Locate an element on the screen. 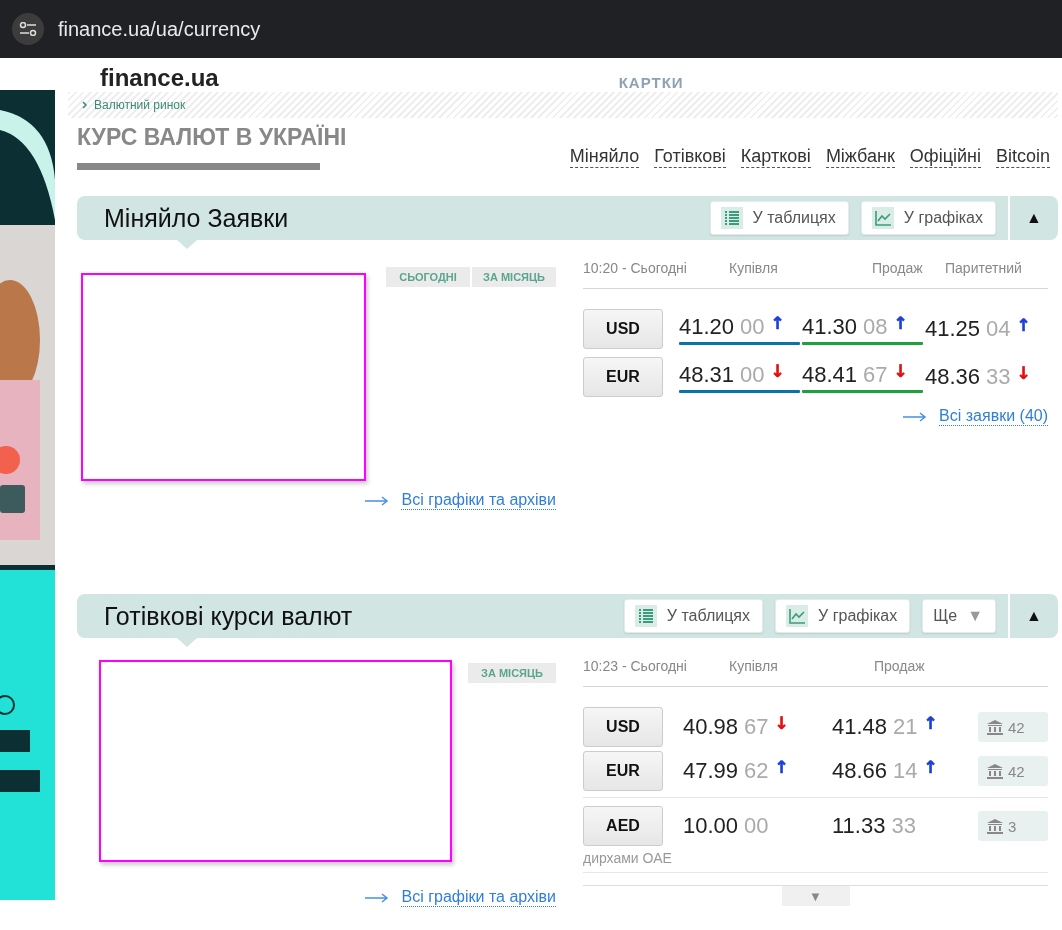 This screenshot has width=1062, height=930. rate-value: 48.66 14 ↑ is located at coordinates (885, 771).